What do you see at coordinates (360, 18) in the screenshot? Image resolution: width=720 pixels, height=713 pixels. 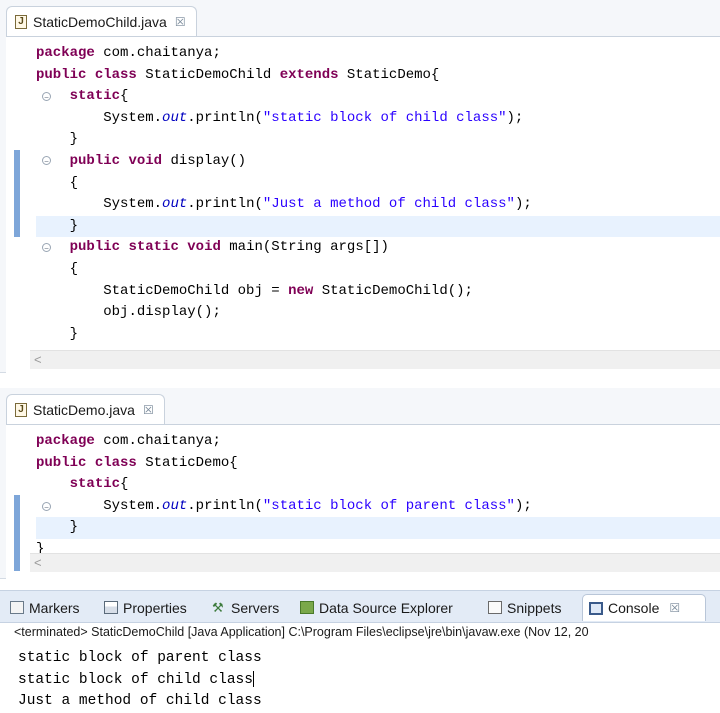 I see `editor-tabstrip: J StaticDemoChild.java ☒` at bounding box center [360, 18].